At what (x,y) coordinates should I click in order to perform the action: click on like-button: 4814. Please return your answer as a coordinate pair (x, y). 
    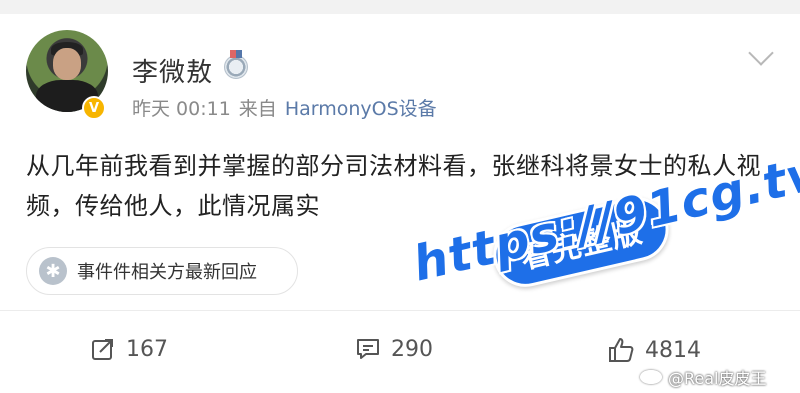
    Looking at the image, I should click on (654, 350).